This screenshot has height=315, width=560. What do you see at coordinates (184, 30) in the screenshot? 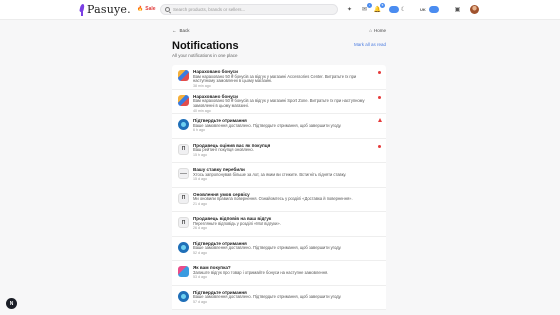
I see `back-label: Back` at bounding box center [184, 30].